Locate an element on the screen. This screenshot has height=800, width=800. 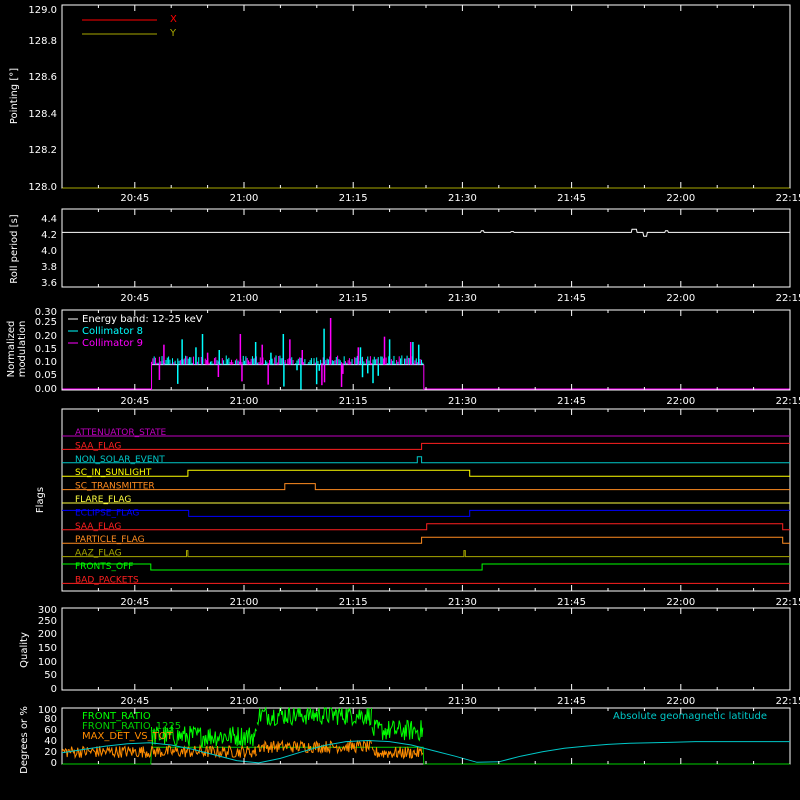
geo-ytick: 0 is located at coordinates (54, 763).